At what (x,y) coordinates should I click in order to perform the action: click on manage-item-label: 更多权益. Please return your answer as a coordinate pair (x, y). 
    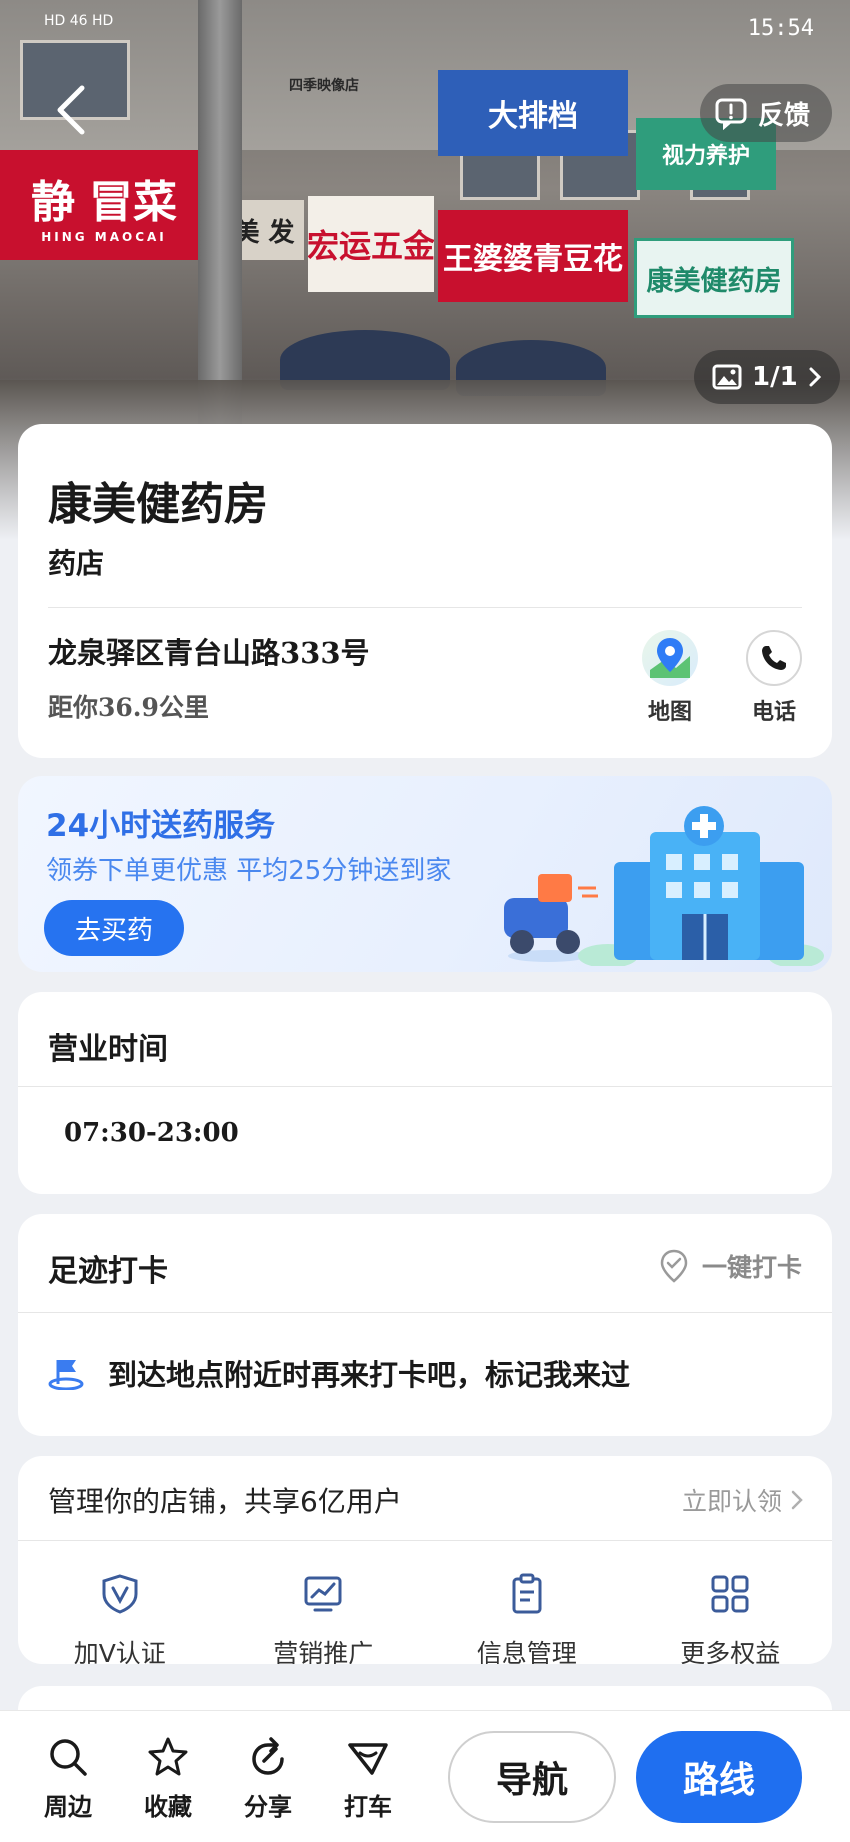
    Looking at the image, I should click on (730, 1651).